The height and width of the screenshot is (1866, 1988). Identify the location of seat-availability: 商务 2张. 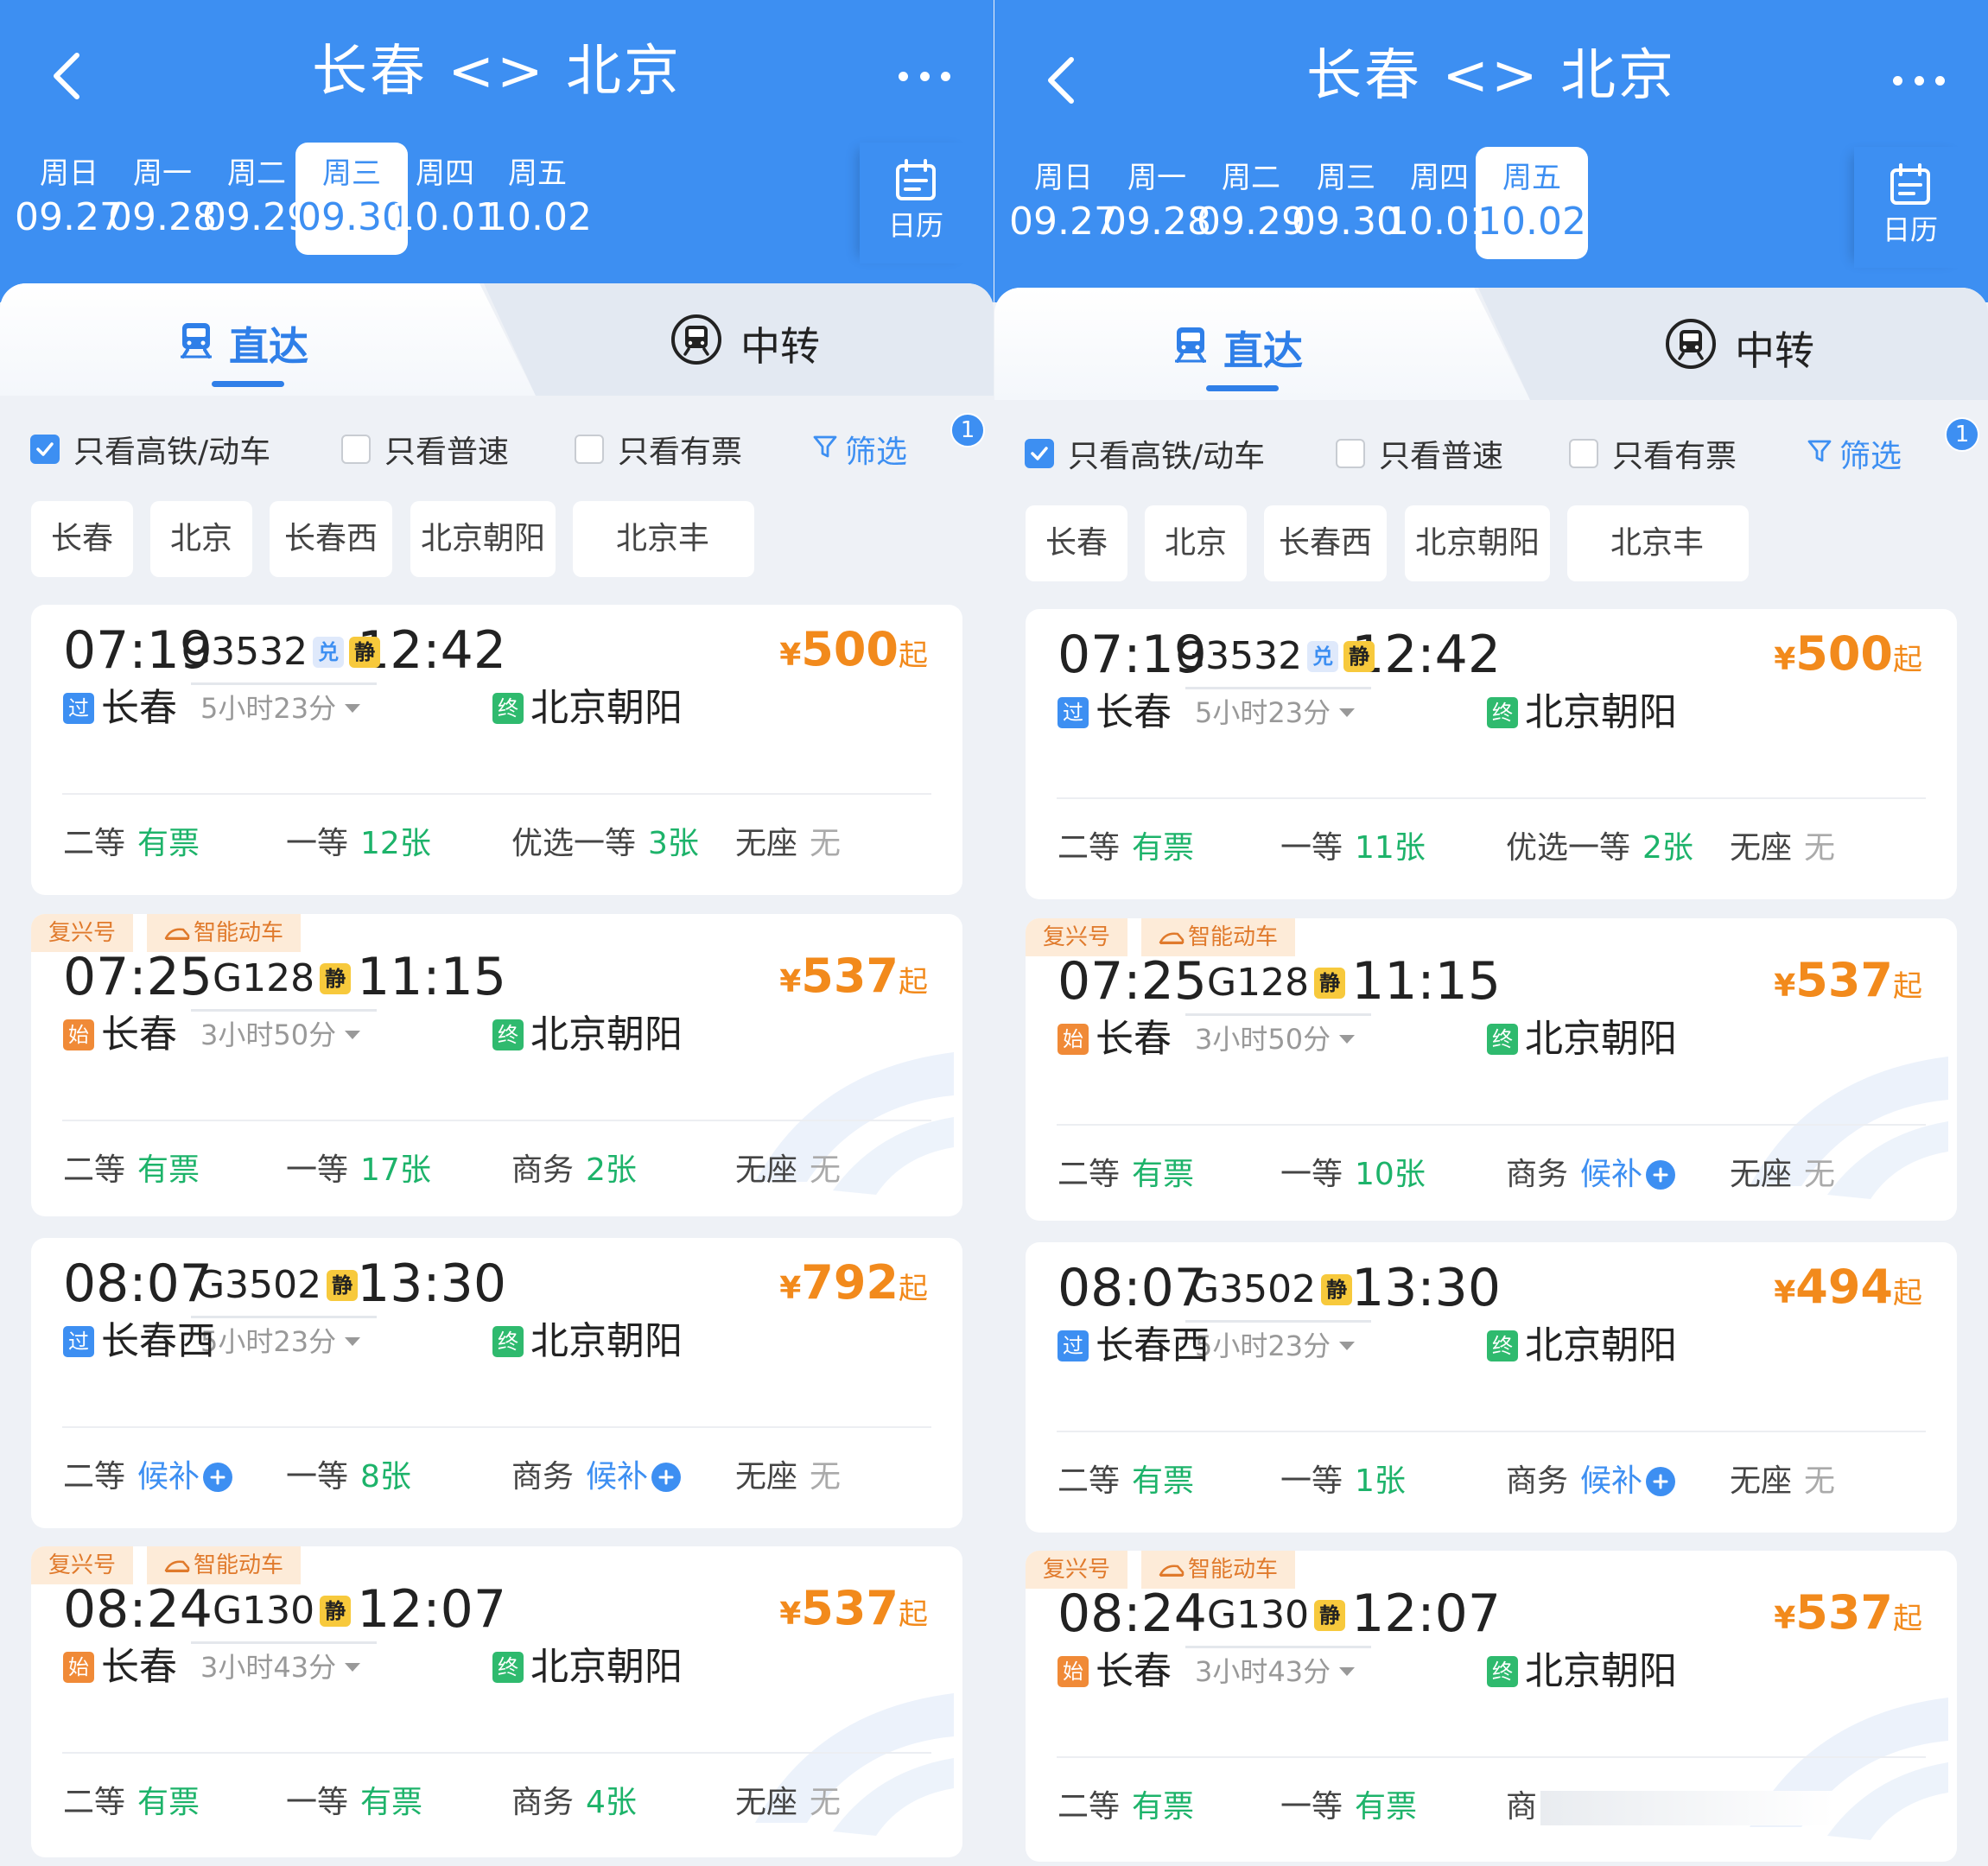
(574, 1170).